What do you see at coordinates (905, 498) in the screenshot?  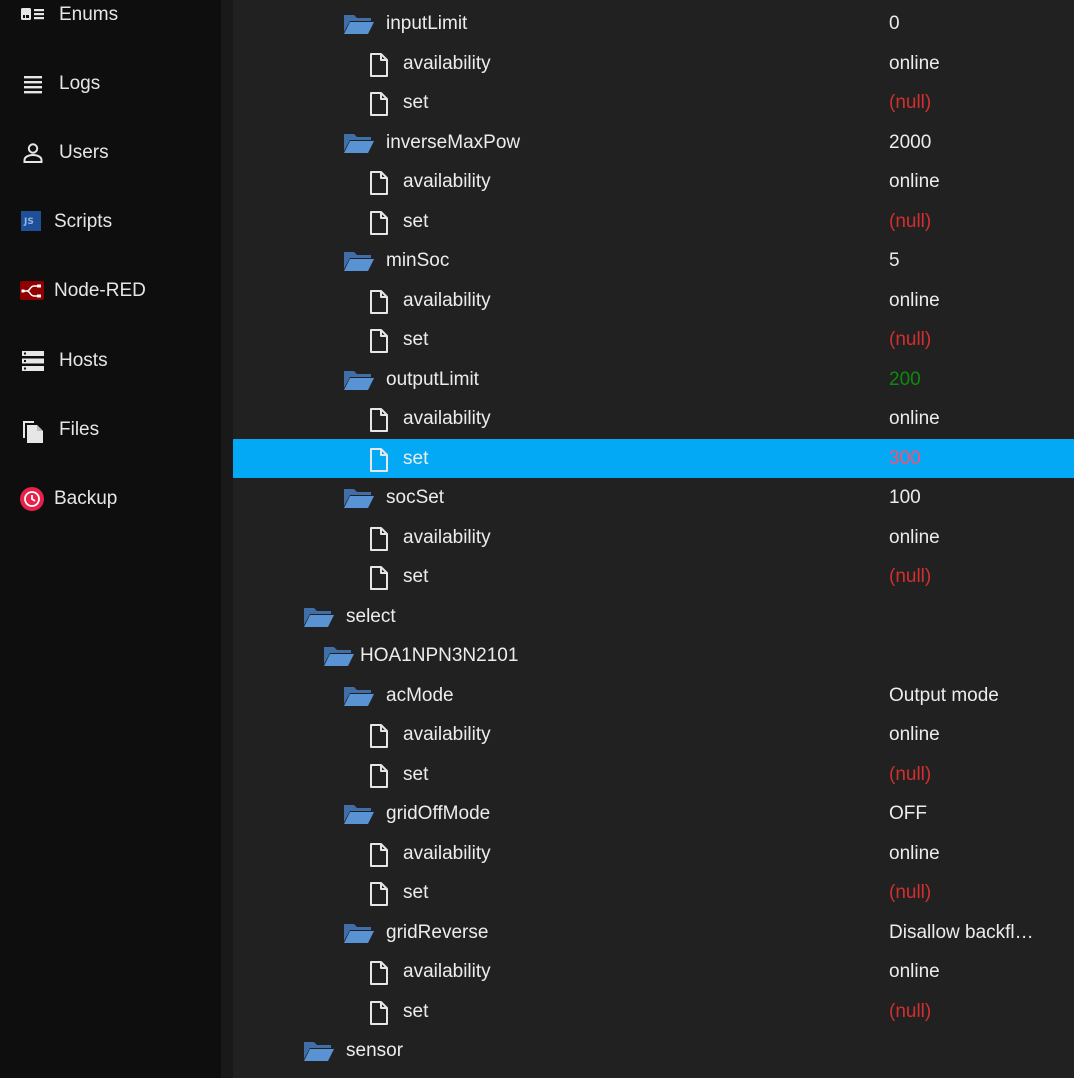 I see `tree-item-value: 100` at bounding box center [905, 498].